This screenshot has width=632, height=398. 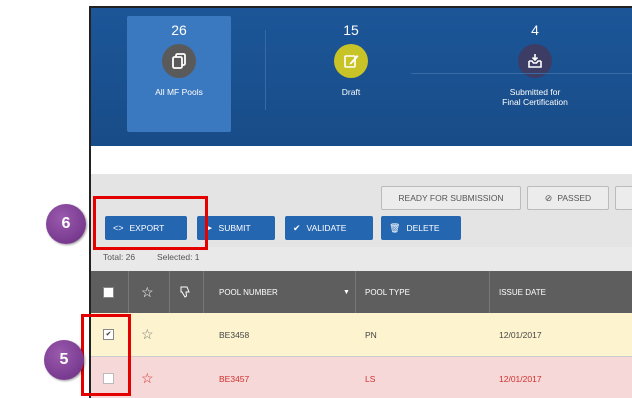 What do you see at coordinates (326, 228) in the screenshot?
I see `validate-label: VALIDATE` at bounding box center [326, 228].